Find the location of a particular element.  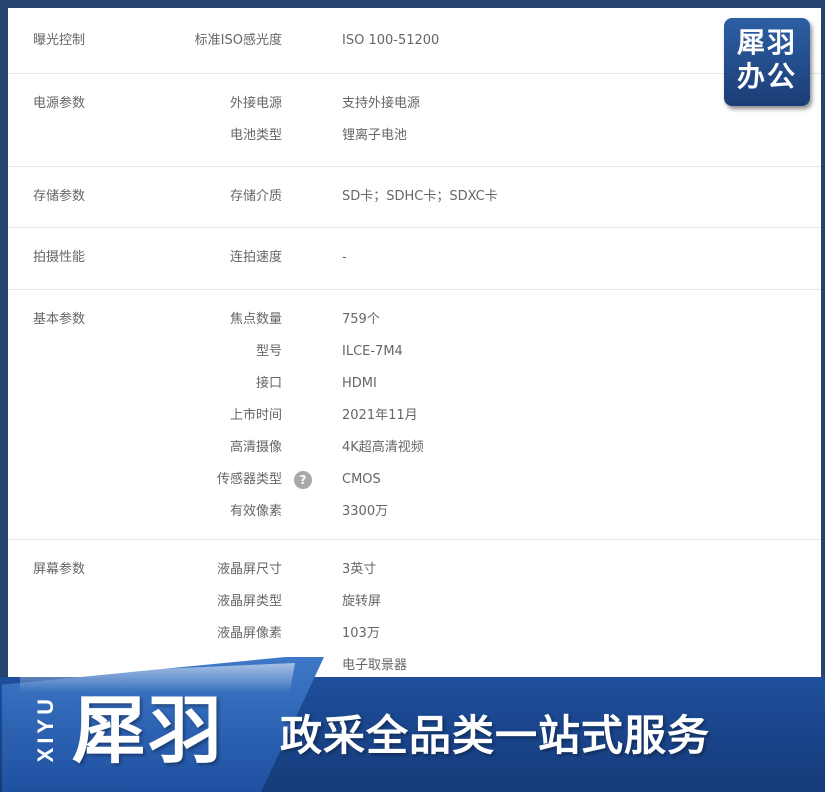

spec-value: CMOS is located at coordinates (361, 479).